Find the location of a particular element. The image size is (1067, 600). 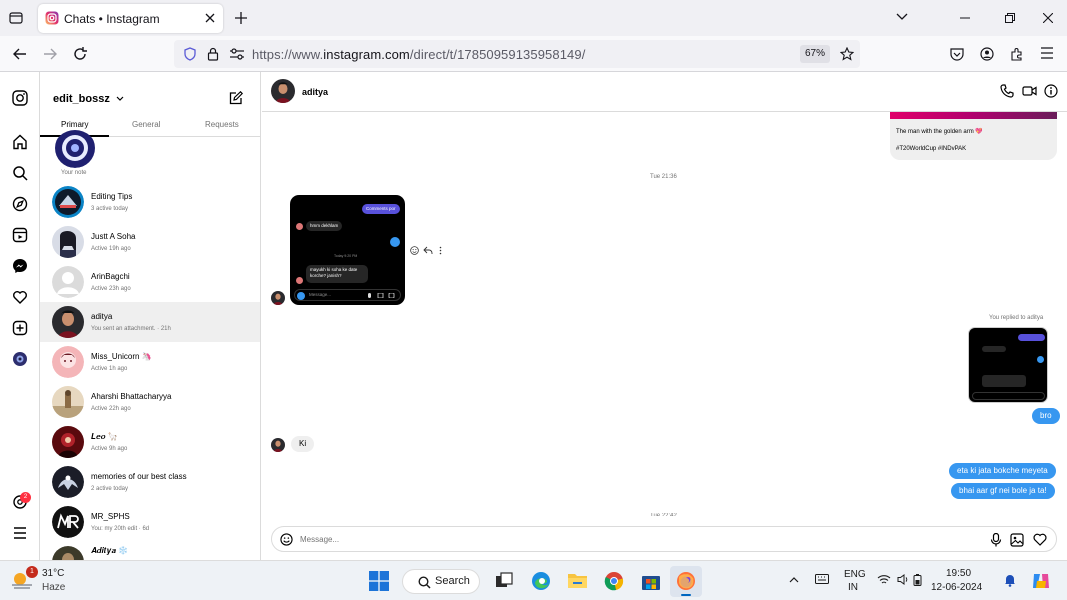

contact-name: aditya is located at coordinates (315, 92).